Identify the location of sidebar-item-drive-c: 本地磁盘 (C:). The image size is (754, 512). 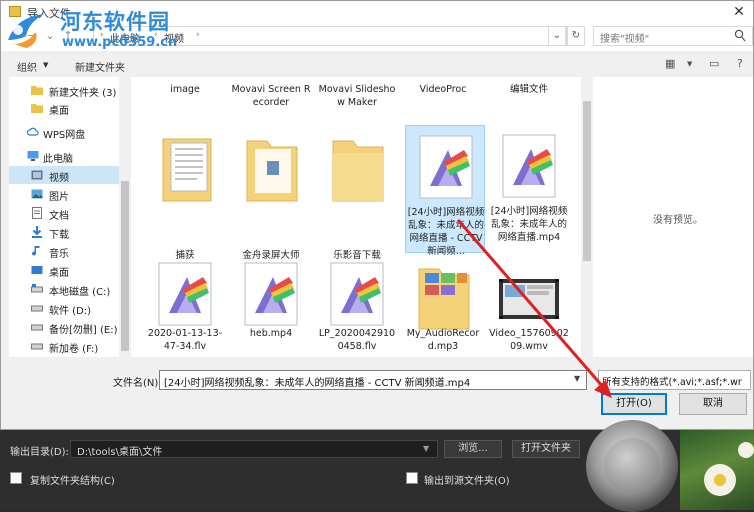
(64, 289).